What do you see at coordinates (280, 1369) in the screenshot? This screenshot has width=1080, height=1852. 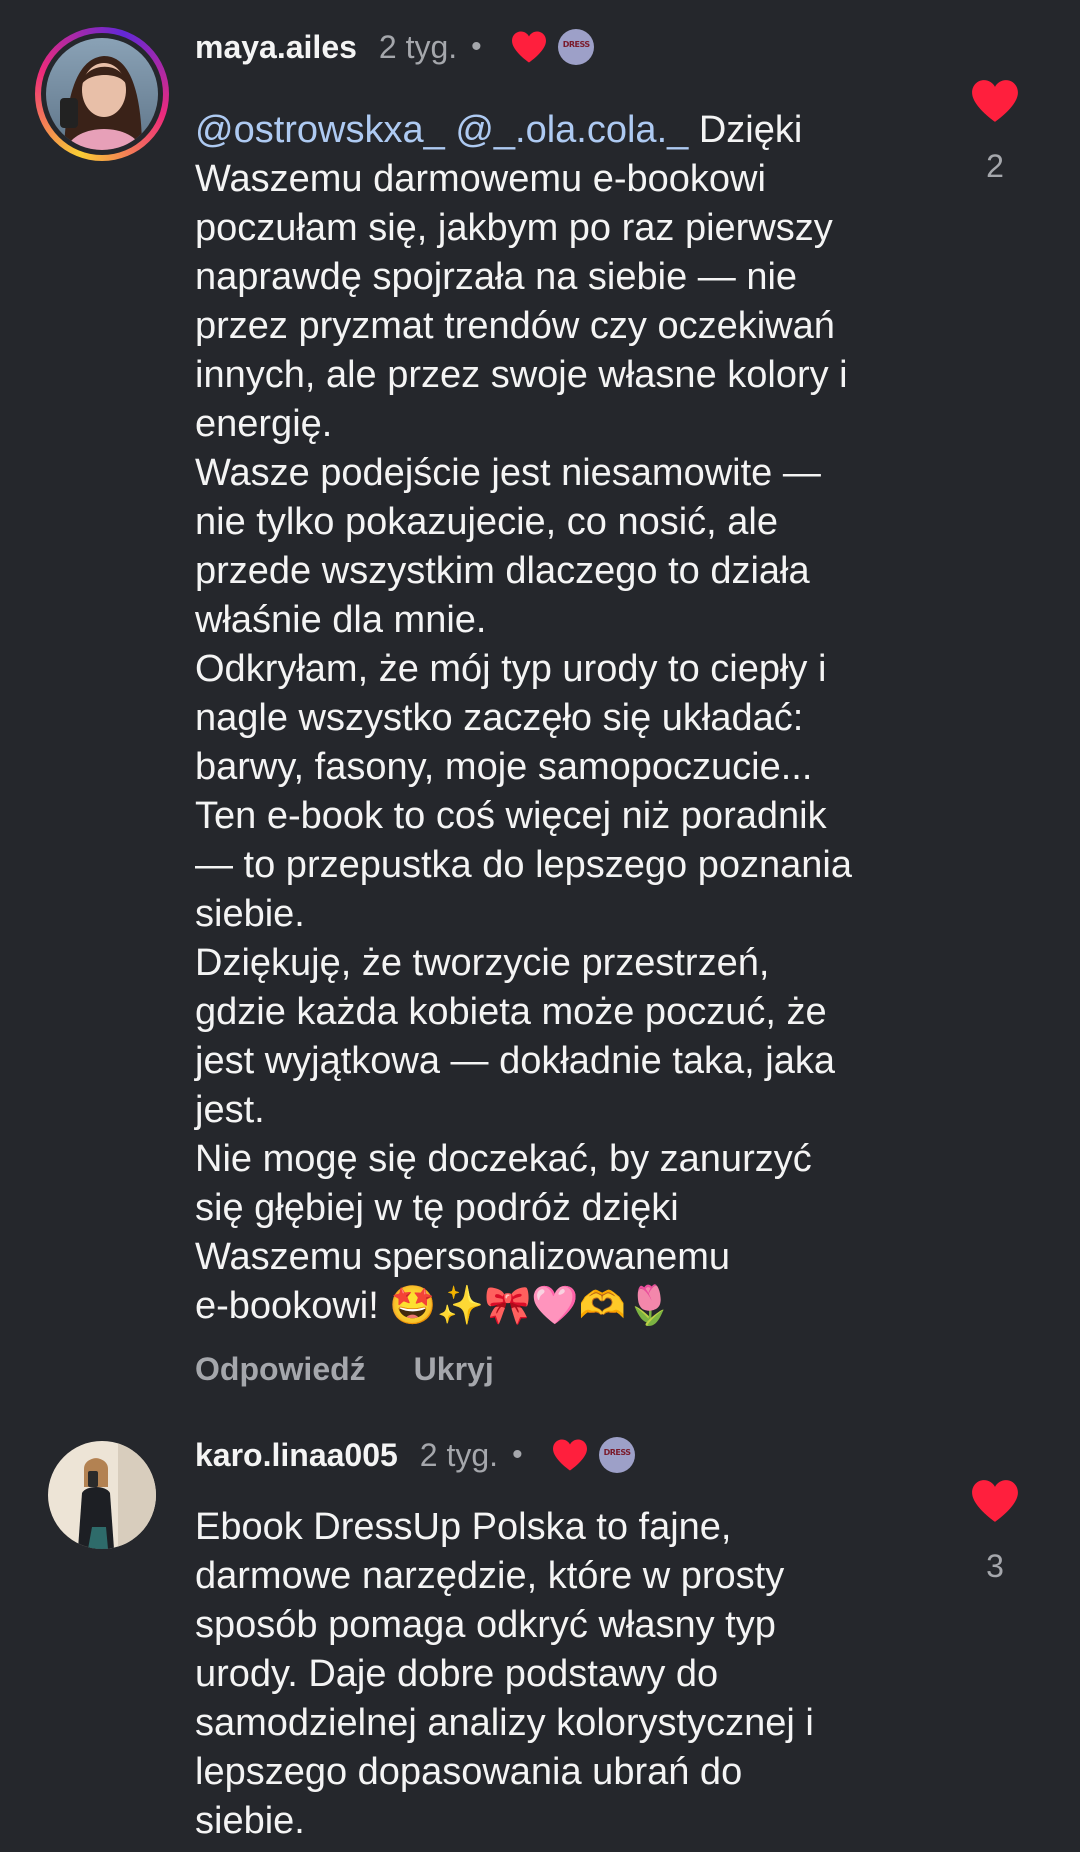 I see `reply-button: Odpowiedź` at bounding box center [280, 1369].